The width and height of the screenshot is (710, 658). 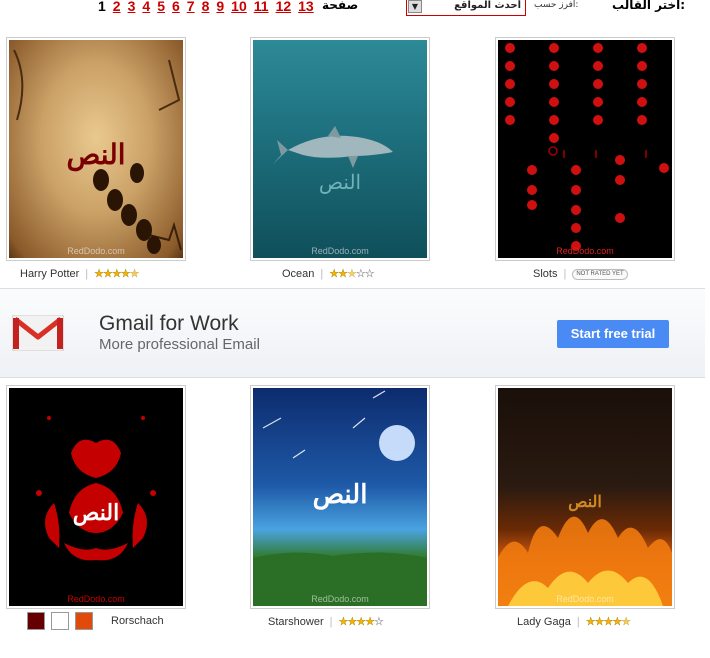 I want to click on template-meta: Slots | NOT RATED YET, so click(x=580, y=274).